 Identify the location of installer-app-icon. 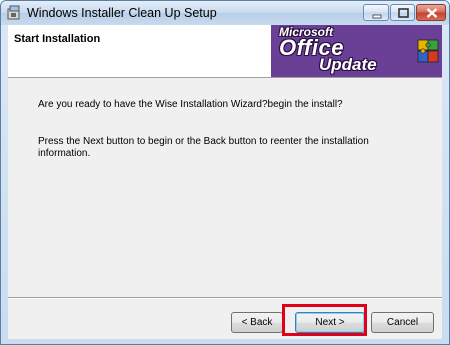
(13, 12).